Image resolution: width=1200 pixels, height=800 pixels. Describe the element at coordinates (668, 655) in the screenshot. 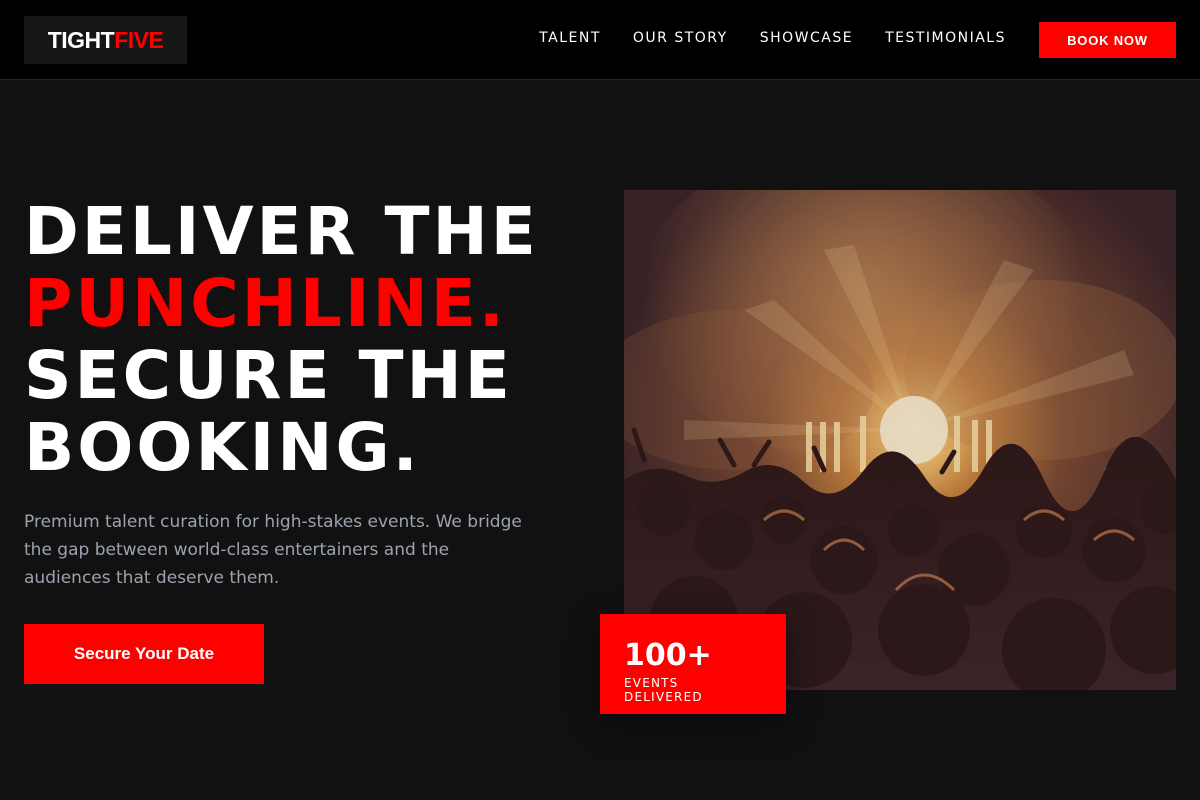

I see `stat-value: 100+` at that location.